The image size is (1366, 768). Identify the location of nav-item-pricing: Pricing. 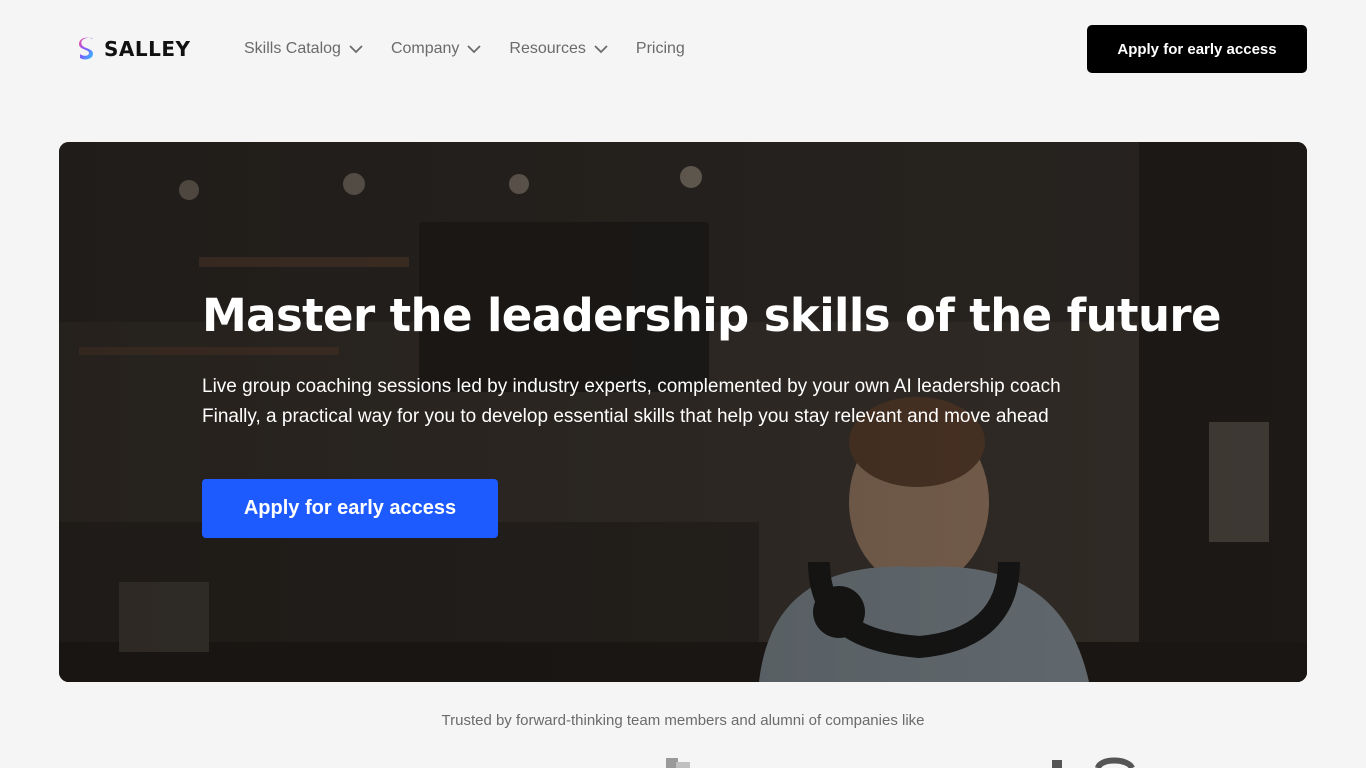
(660, 49).